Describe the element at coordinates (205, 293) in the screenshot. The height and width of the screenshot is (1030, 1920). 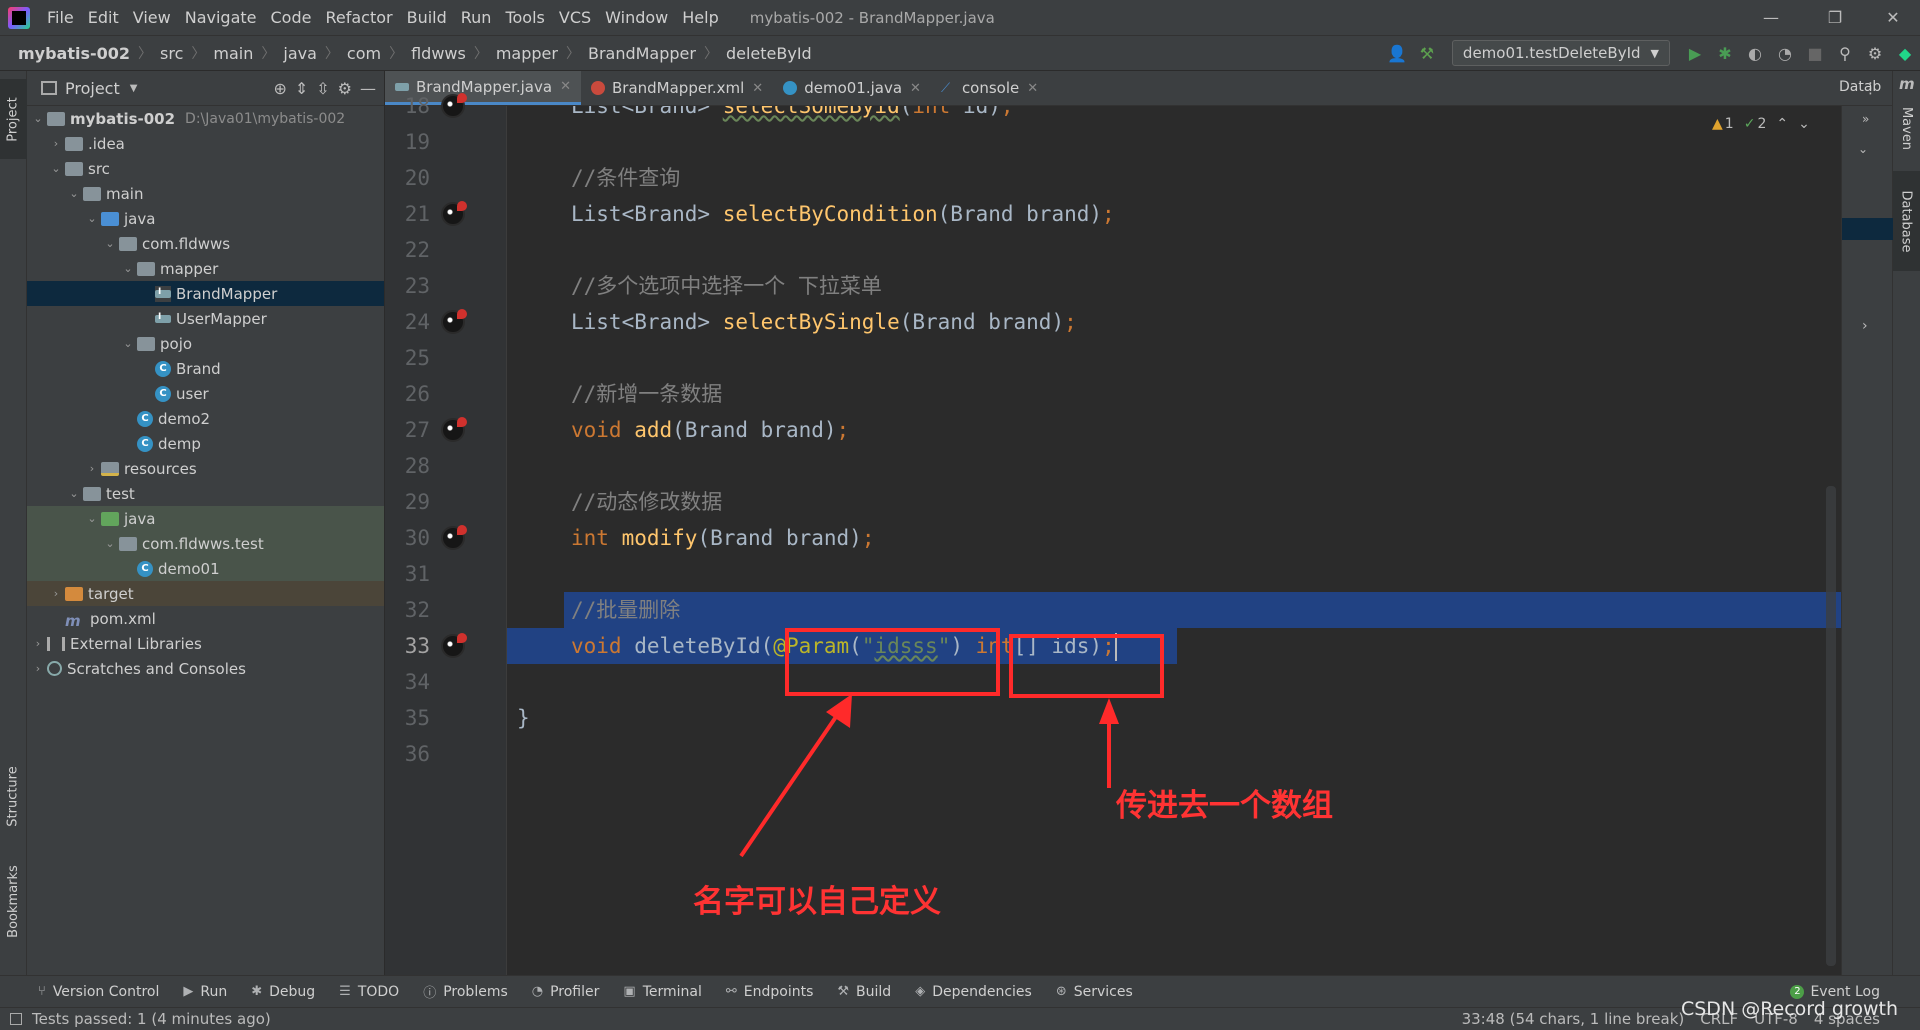
I see `tree-item-brandmapper: BrandMapper` at that location.